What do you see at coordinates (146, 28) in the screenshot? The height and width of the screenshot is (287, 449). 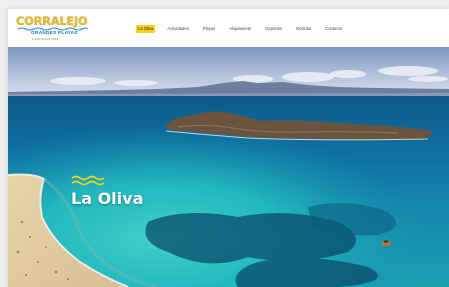 I see `nav-item-la-oliva: La Oliva` at bounding box center [146, 28].